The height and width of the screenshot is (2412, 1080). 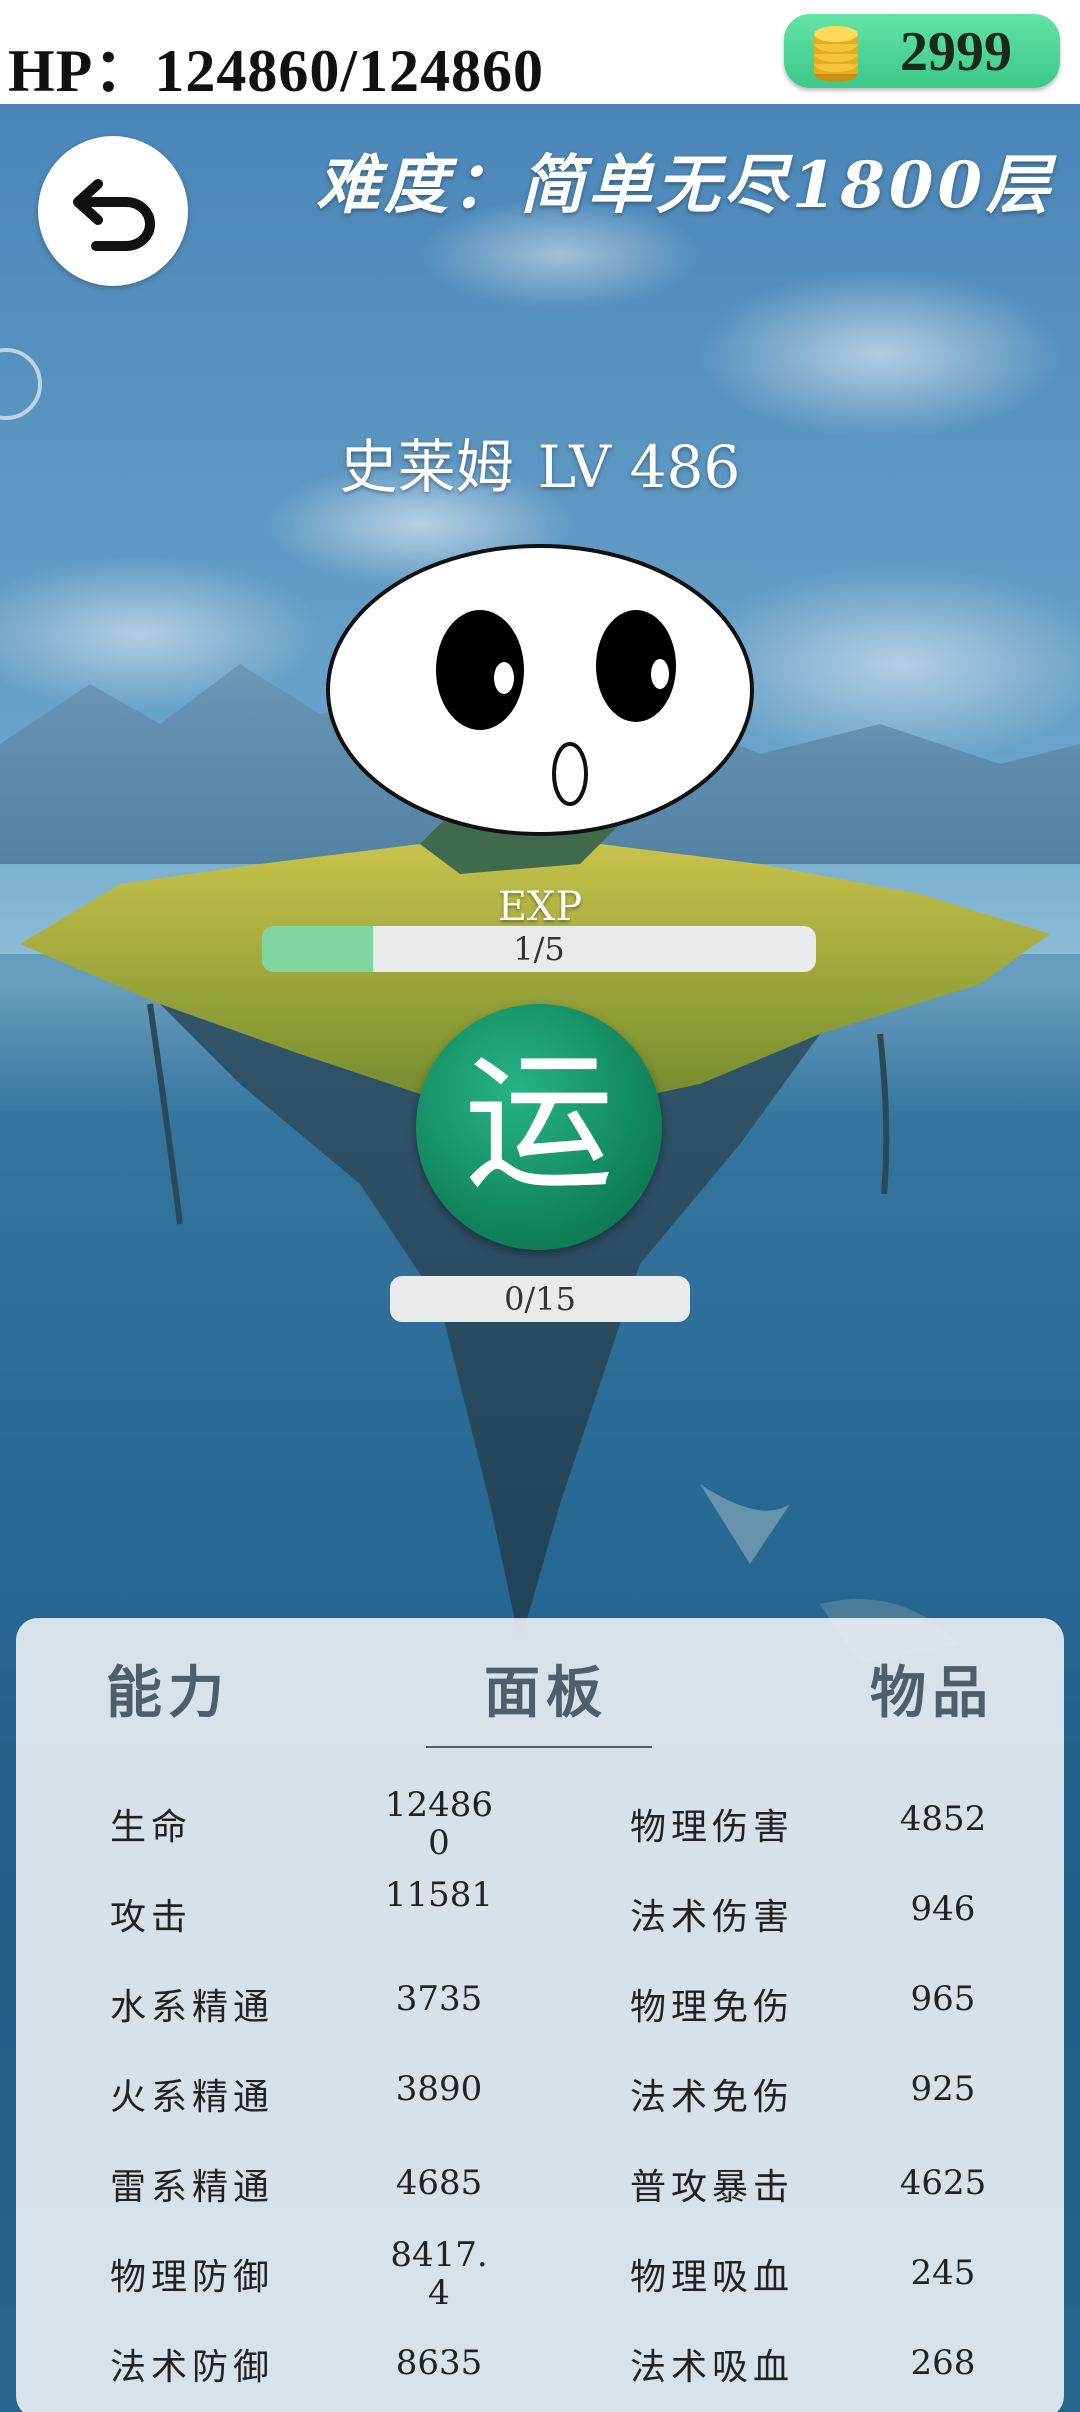 What do you see at coordinates (168, 1688) in the screenshot?
I see `tab-ability: 能力` at bounding box center [168, 1688].